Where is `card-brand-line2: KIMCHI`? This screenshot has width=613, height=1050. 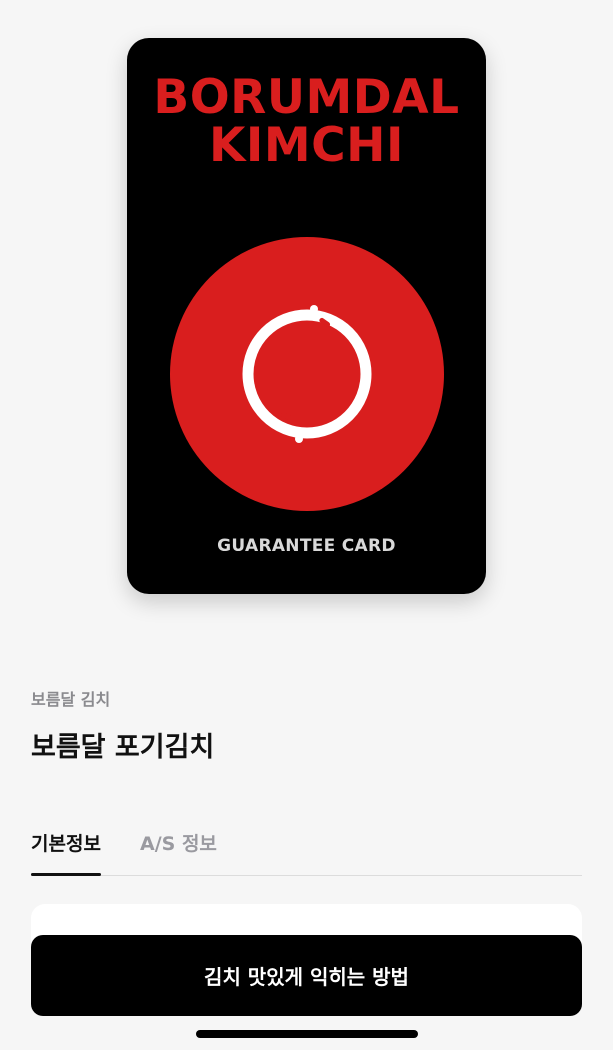 card-brand-line2: KIMCHI is located at coordinates (306, 145).